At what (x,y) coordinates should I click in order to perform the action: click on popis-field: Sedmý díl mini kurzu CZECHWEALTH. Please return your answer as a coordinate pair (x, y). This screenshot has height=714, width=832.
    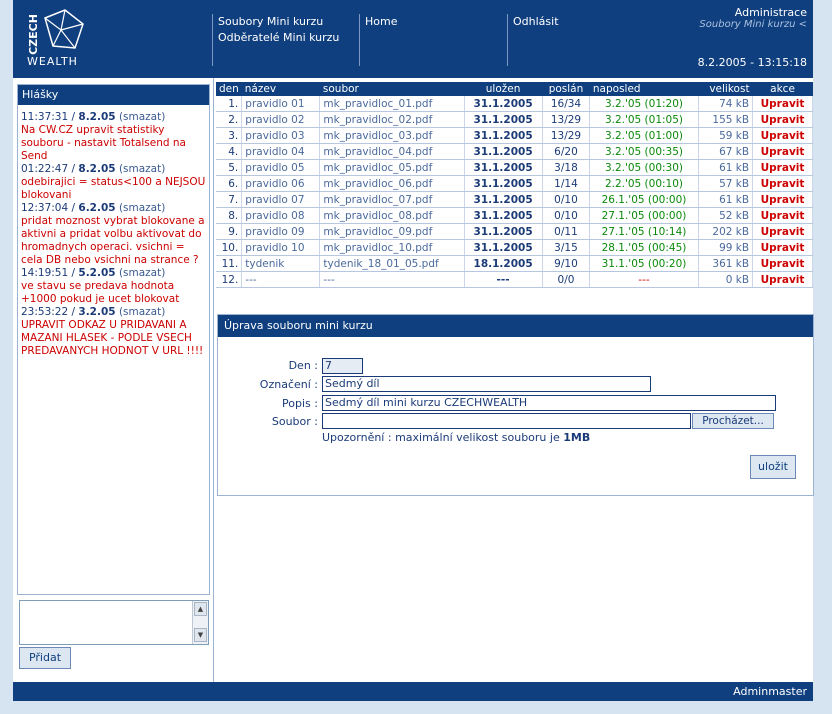
    Looking at the image, I should click on (549, 403).